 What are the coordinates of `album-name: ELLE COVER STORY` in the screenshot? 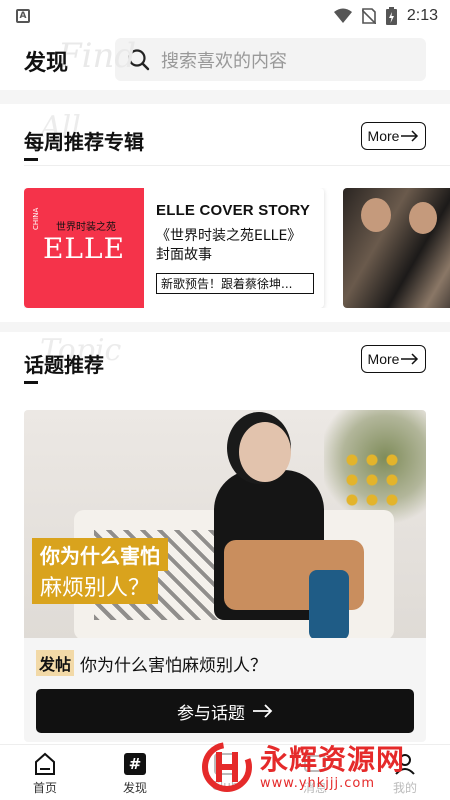 It's located at (233, 210).